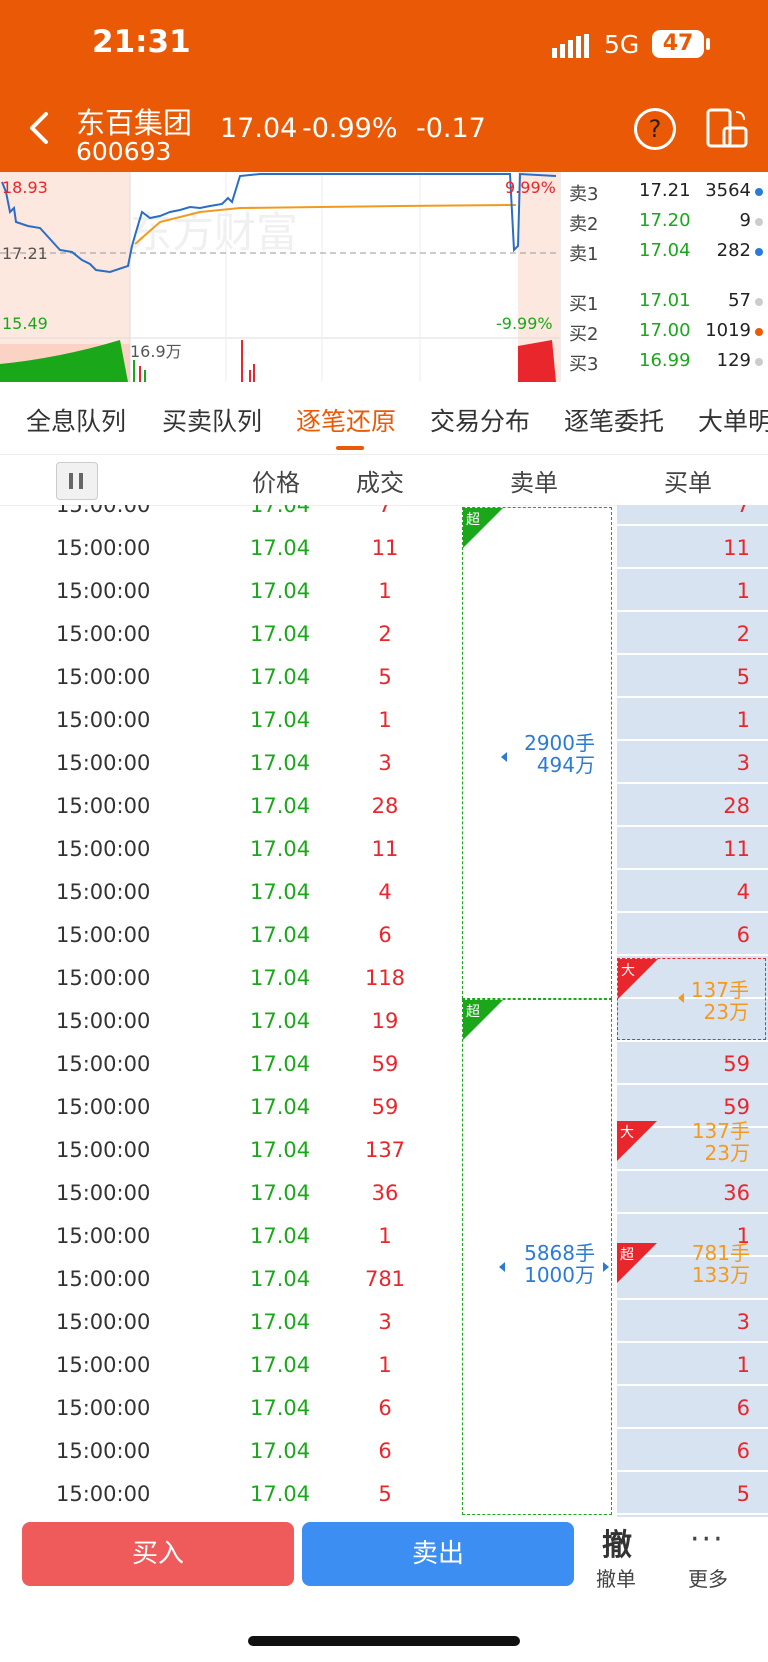 The width and height of the screenshot is (768, 1662). I want to click on bid-label: 买1, so click(584, 304).